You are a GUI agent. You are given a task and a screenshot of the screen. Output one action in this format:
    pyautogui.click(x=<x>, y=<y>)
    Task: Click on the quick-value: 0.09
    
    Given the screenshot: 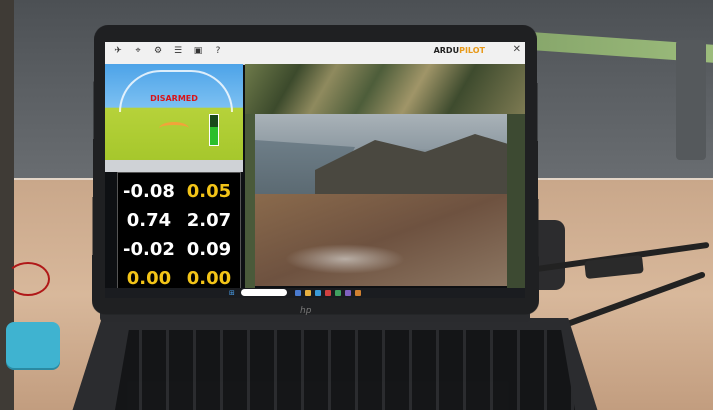 What is the action you would take?
    pyautogui.click(x=209, y=249)
    